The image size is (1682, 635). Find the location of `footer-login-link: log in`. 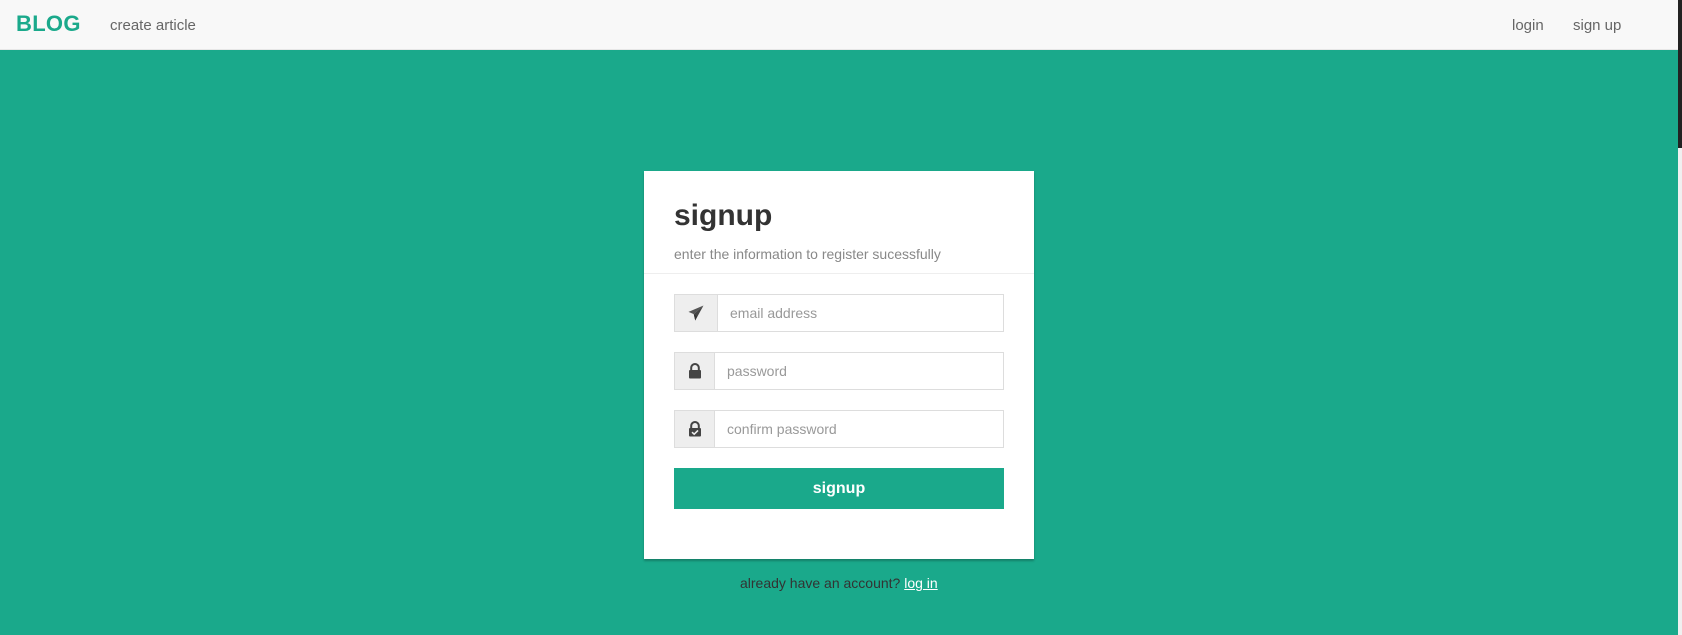

footer-login-link: log in is located at coordinates (920, 583).